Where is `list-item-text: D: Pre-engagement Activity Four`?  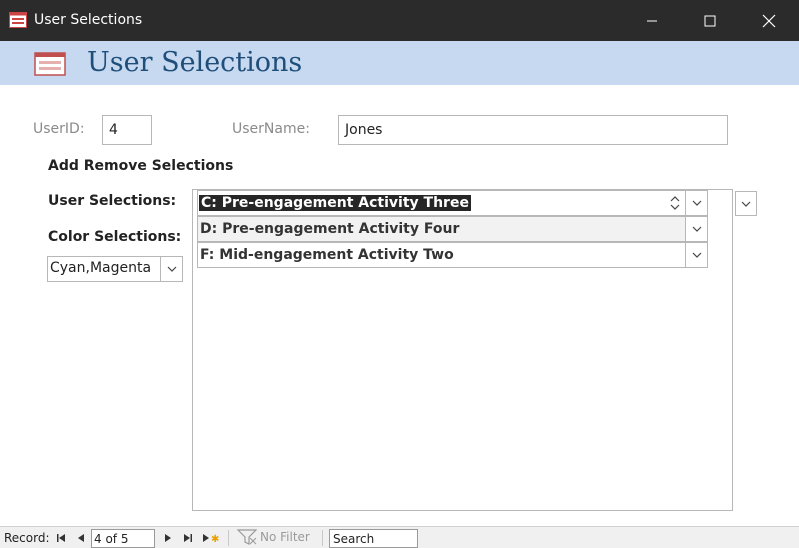 list-item-text: D: Pre-engagement Activity Four is located at coordinates (330, 229).